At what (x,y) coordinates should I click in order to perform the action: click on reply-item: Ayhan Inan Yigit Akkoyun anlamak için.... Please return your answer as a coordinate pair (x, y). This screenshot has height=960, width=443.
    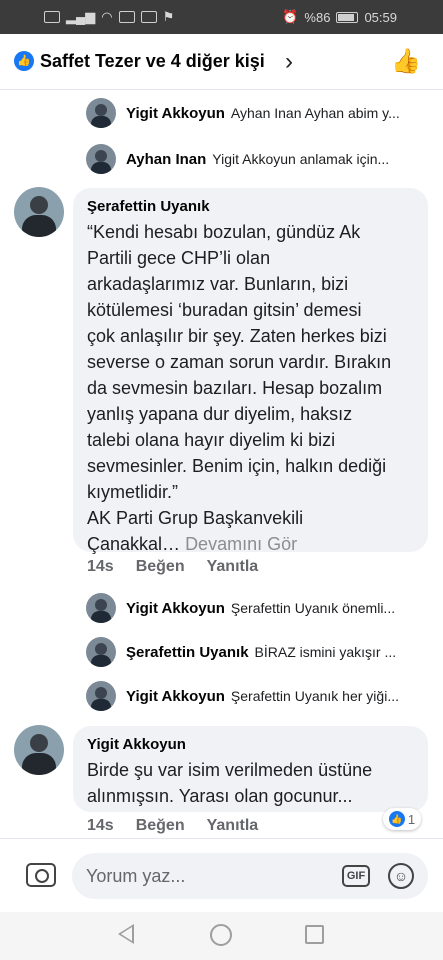
    Looking at the image, I should click on (264, 159).